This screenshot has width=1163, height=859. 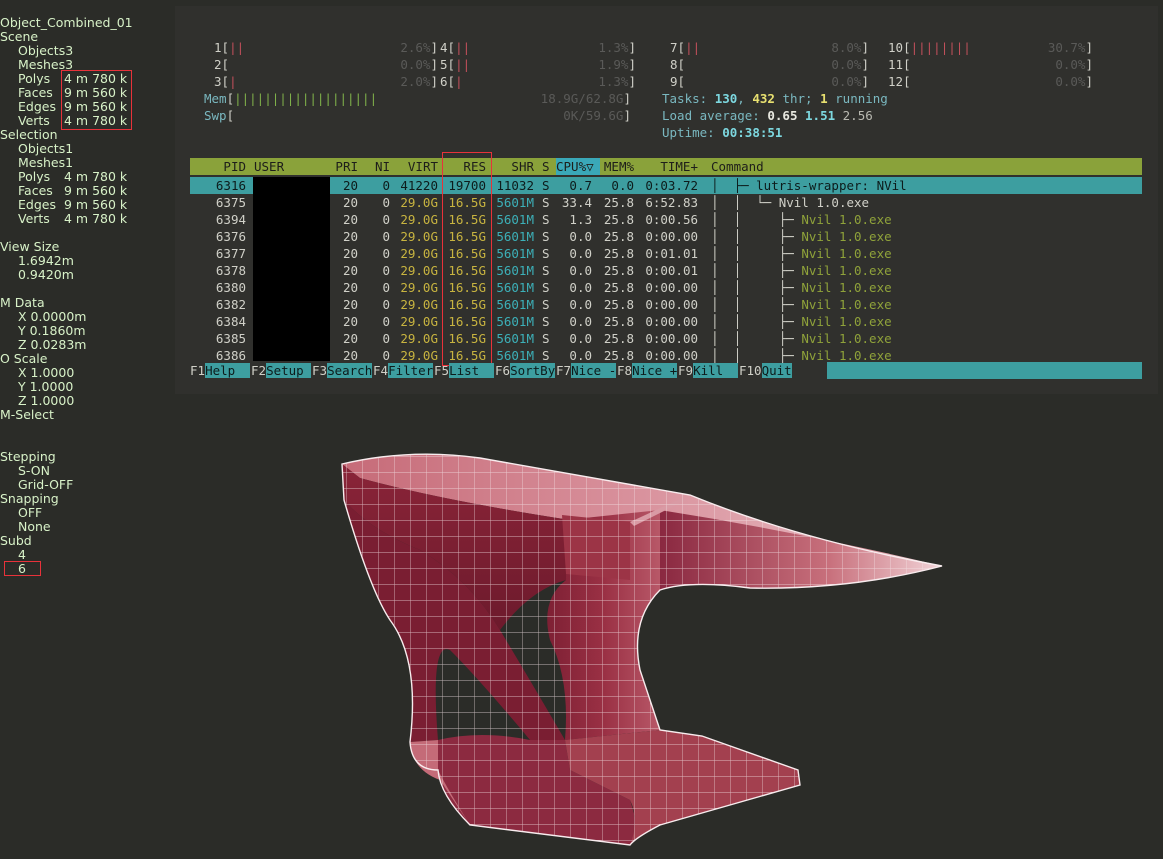 What do you see at coordinates (46, 274) in the screenshot?
I see `view-size-b: 0.9420m` at bounding box center [46, 274].